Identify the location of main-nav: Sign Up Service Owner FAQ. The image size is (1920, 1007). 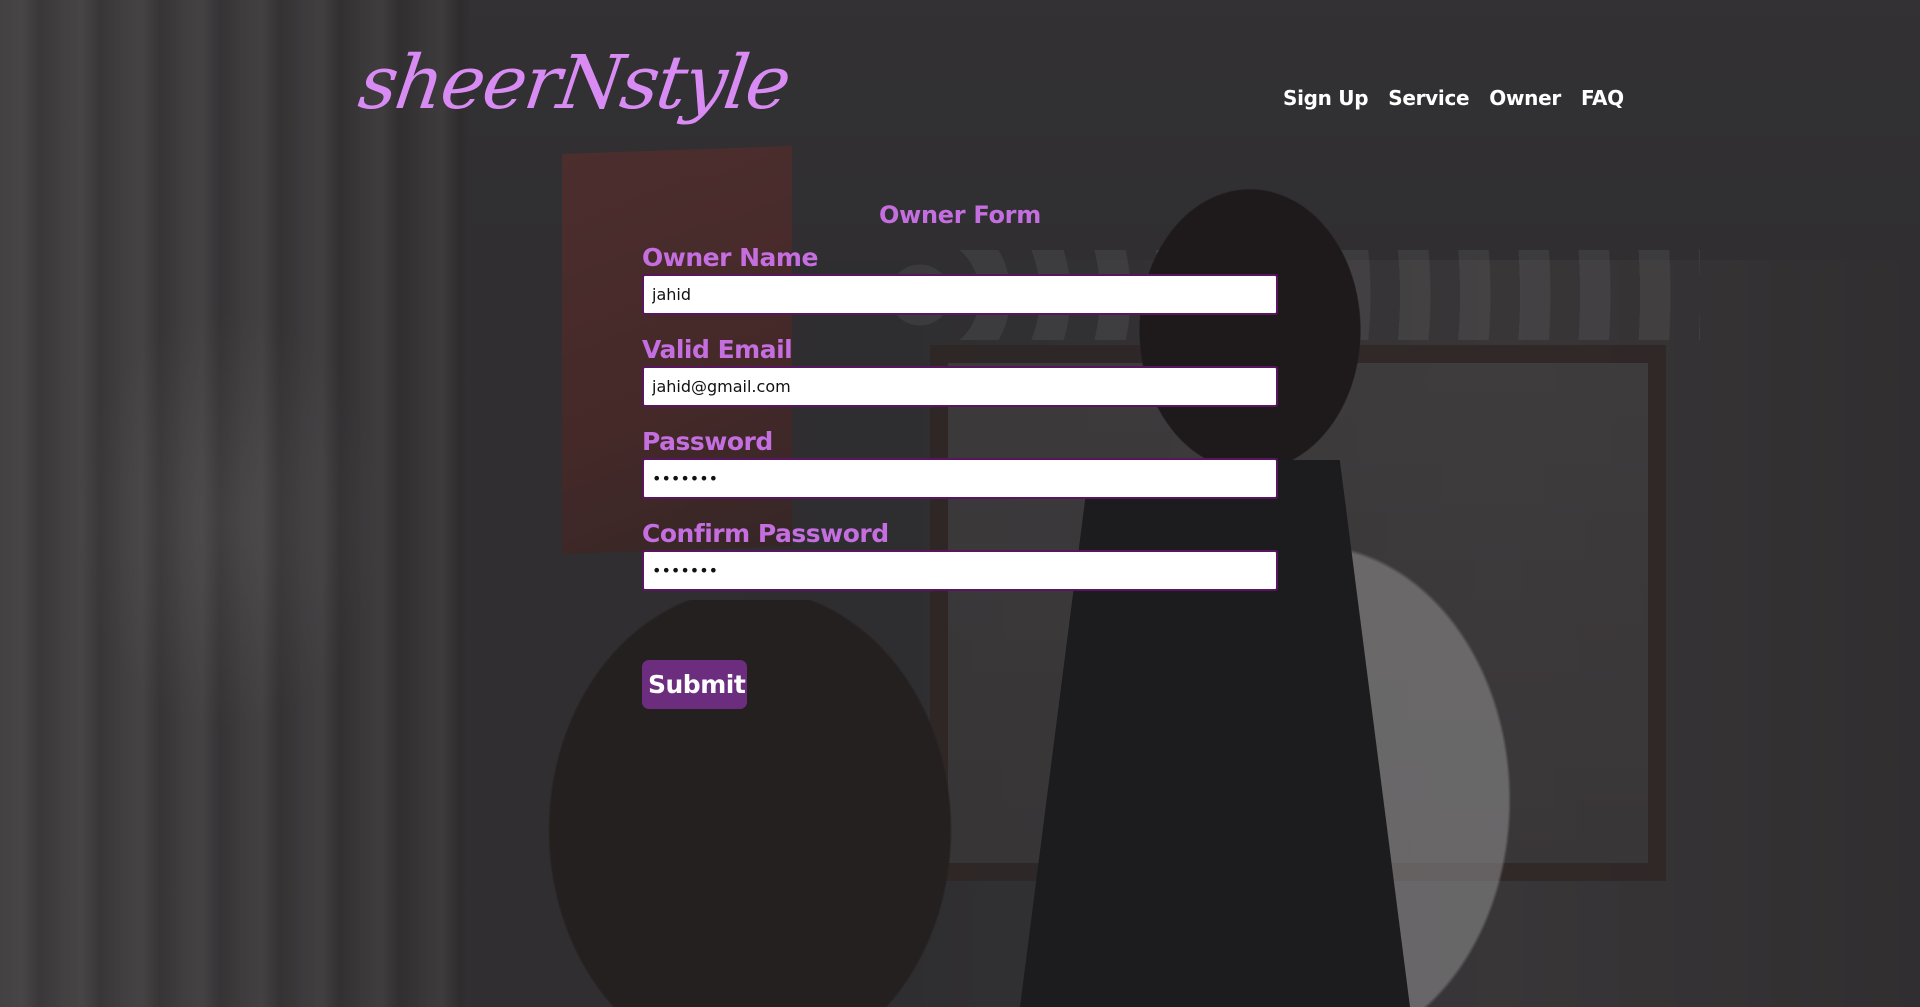
(1453, 98).